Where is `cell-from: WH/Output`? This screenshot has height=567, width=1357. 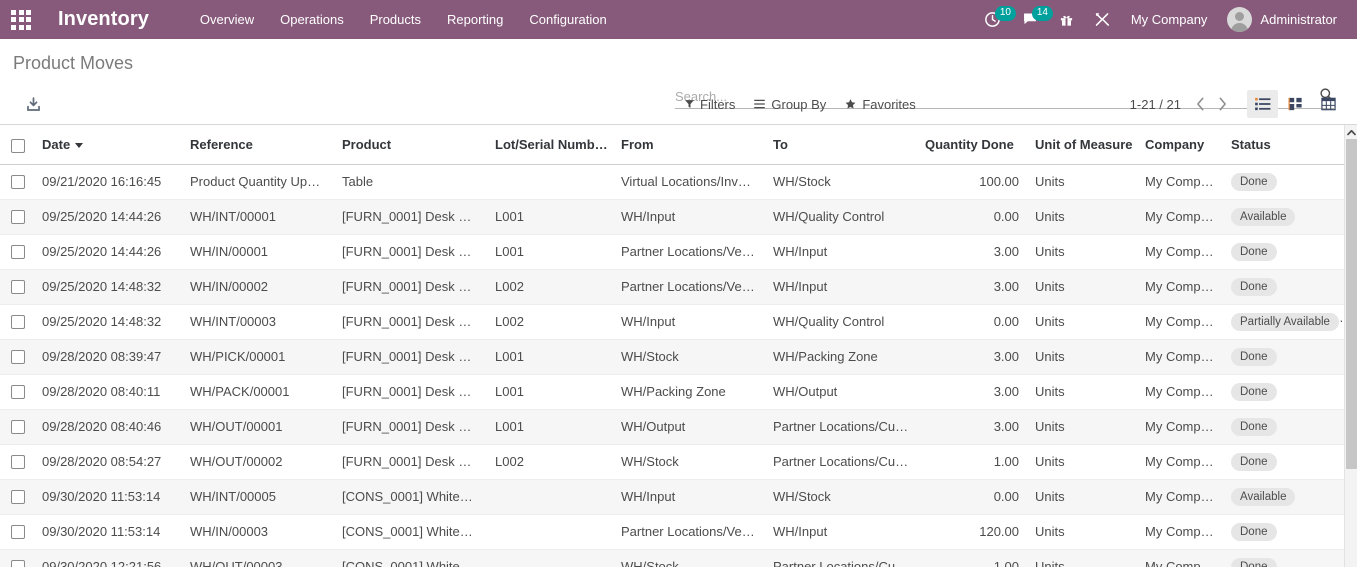
cell-from: WH/Output is located at coordinates (689, 427).